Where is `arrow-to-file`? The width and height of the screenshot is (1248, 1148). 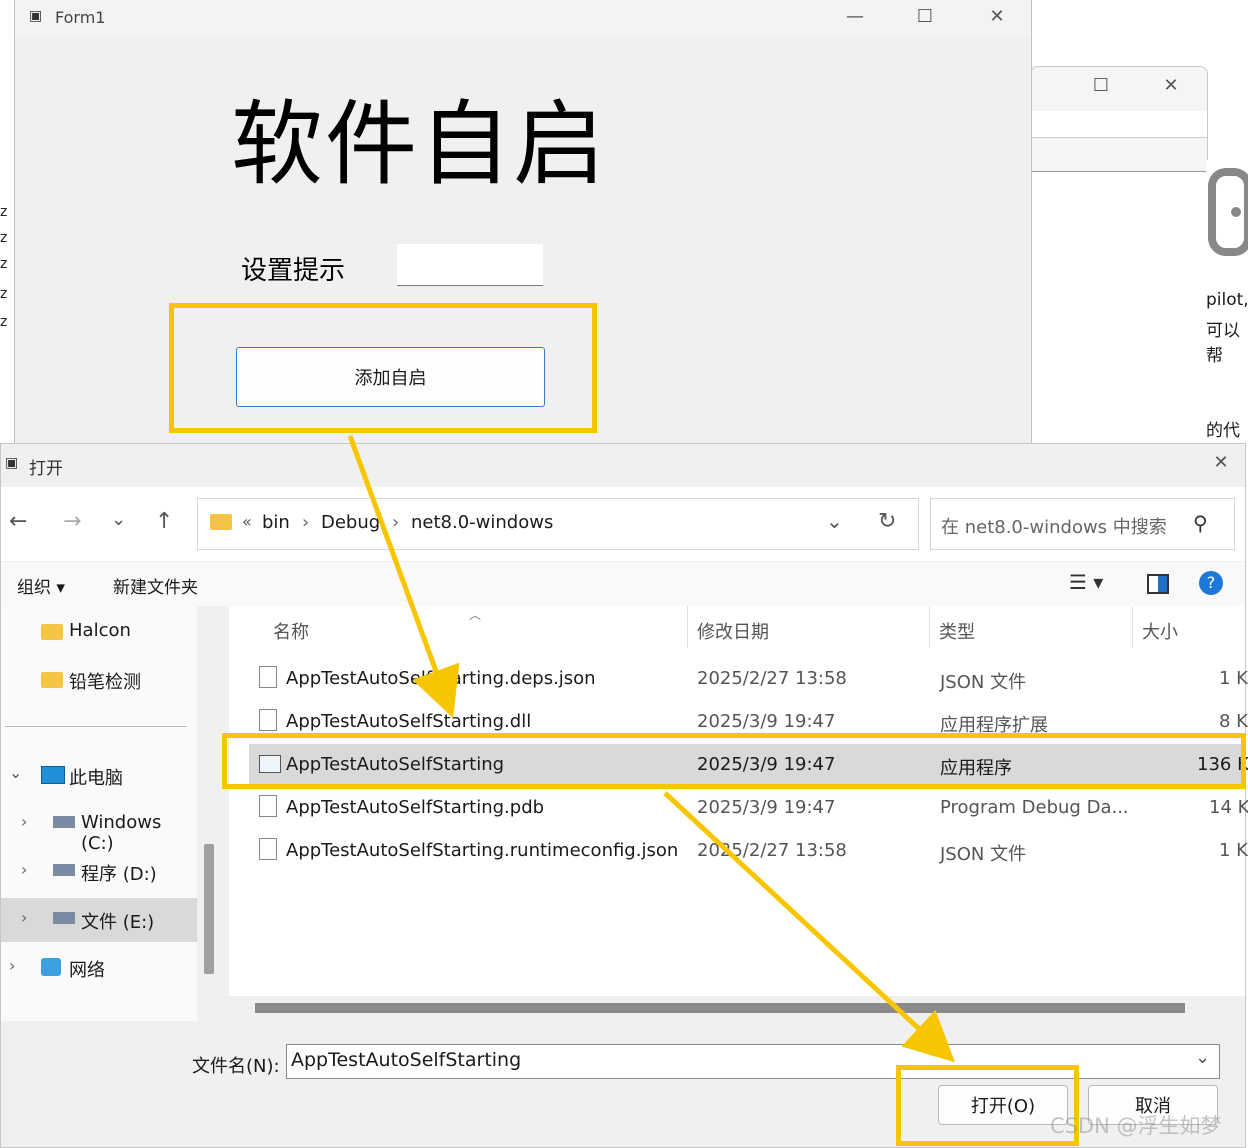
arrow-to-file is located at coordinates (403, 577).